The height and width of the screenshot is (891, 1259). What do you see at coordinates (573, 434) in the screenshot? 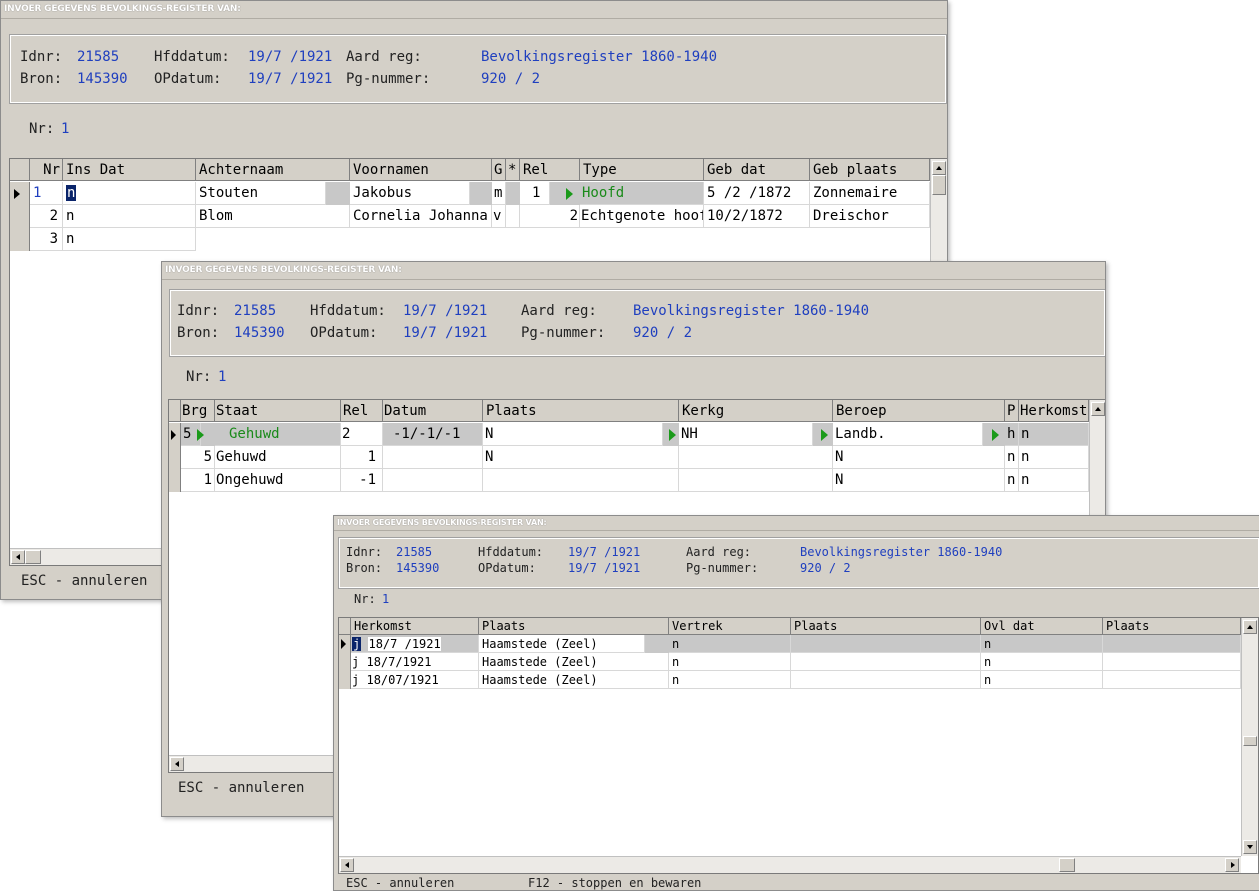
I see `cell-plaats: N` at bounding box center [573, 434].